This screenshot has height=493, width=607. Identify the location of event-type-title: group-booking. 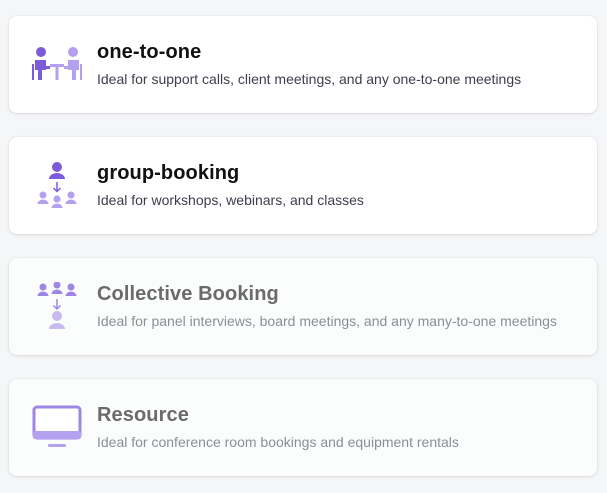
(168, 173).